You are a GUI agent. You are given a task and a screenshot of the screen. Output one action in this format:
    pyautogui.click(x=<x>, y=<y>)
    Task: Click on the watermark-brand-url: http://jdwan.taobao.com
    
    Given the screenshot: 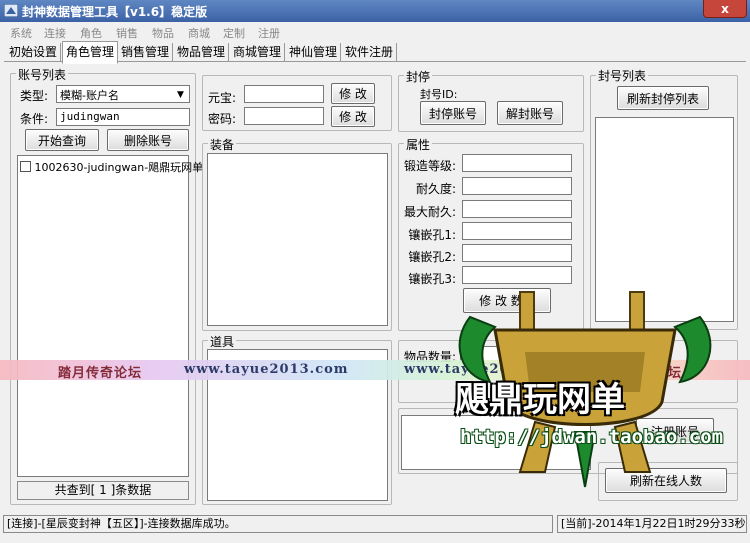 What is the action you would take?
    pyautogui.click(x=592, y=437)
    